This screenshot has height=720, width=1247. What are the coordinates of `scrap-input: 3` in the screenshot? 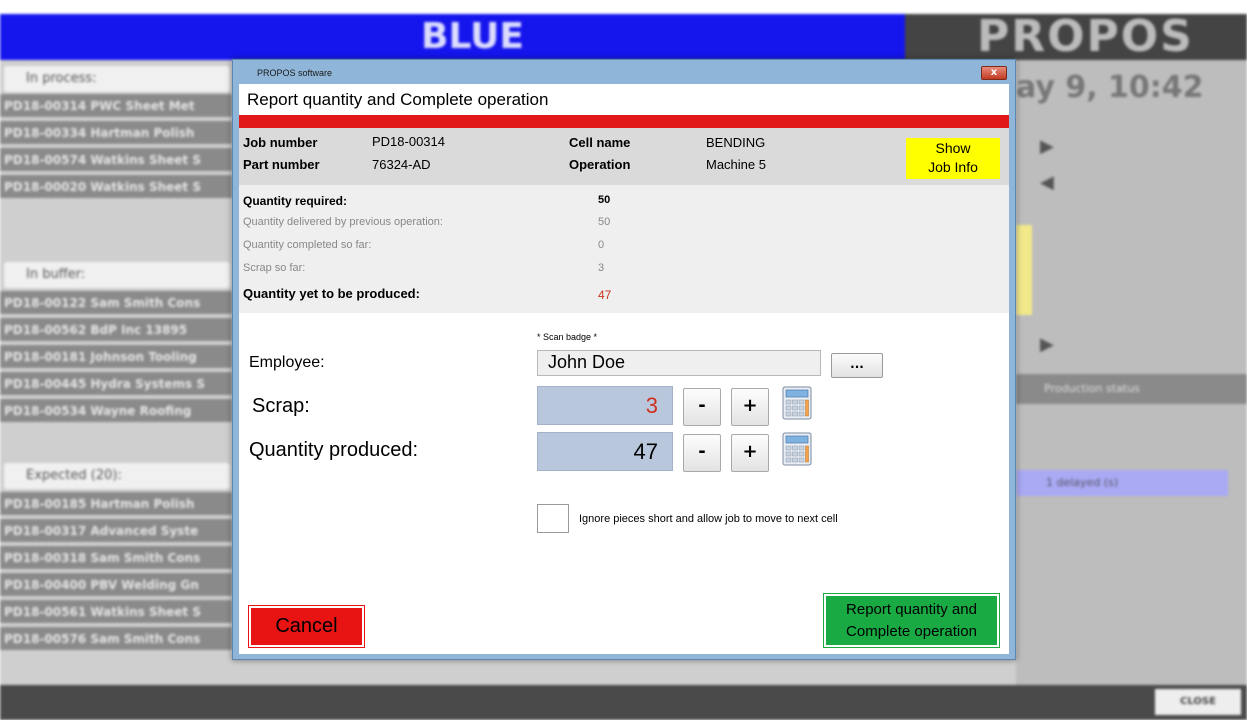 It's located at (605, 405).